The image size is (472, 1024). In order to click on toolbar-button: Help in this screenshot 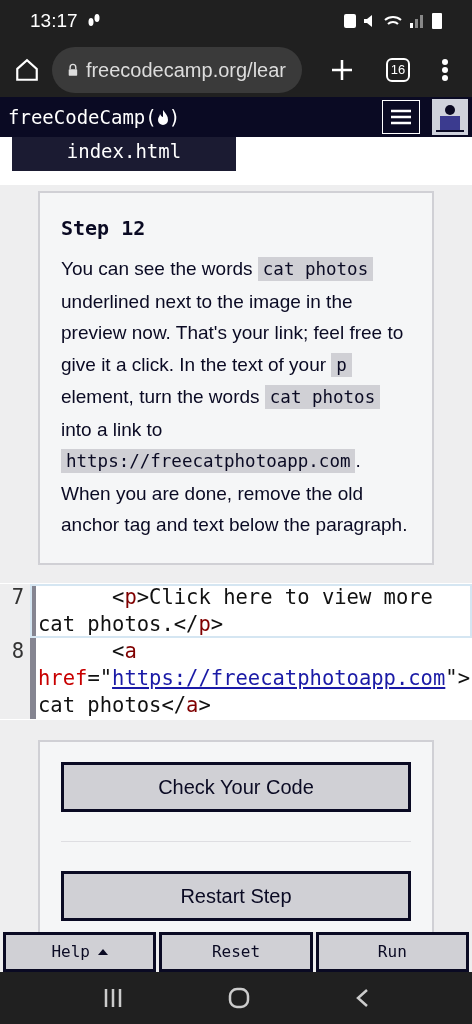, I will do `click(80, 951)`.